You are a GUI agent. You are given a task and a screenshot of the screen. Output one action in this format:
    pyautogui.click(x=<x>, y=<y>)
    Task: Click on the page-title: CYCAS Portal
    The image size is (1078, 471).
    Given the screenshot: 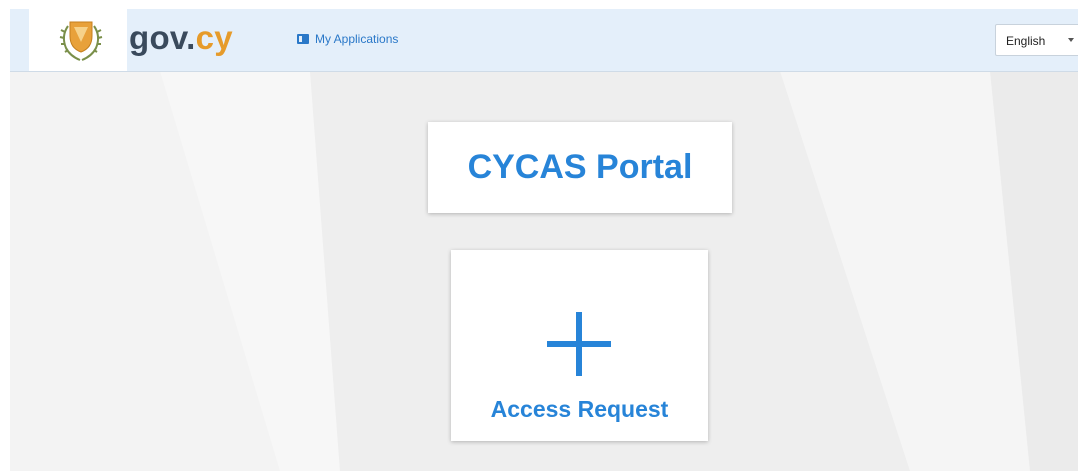 What is the action you would take?
    pyautogui.click(x=580, y=167)
    